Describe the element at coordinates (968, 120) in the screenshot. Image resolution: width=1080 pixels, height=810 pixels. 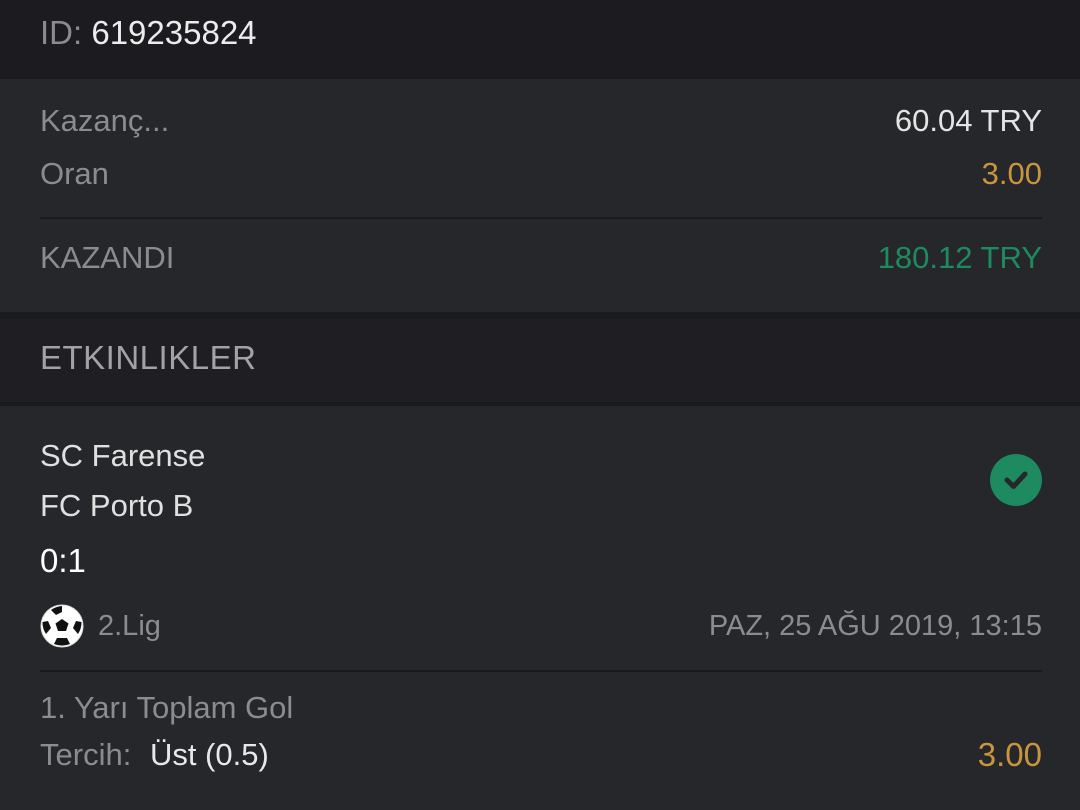
I see `stake-value: 60.04 TRY` at that location.